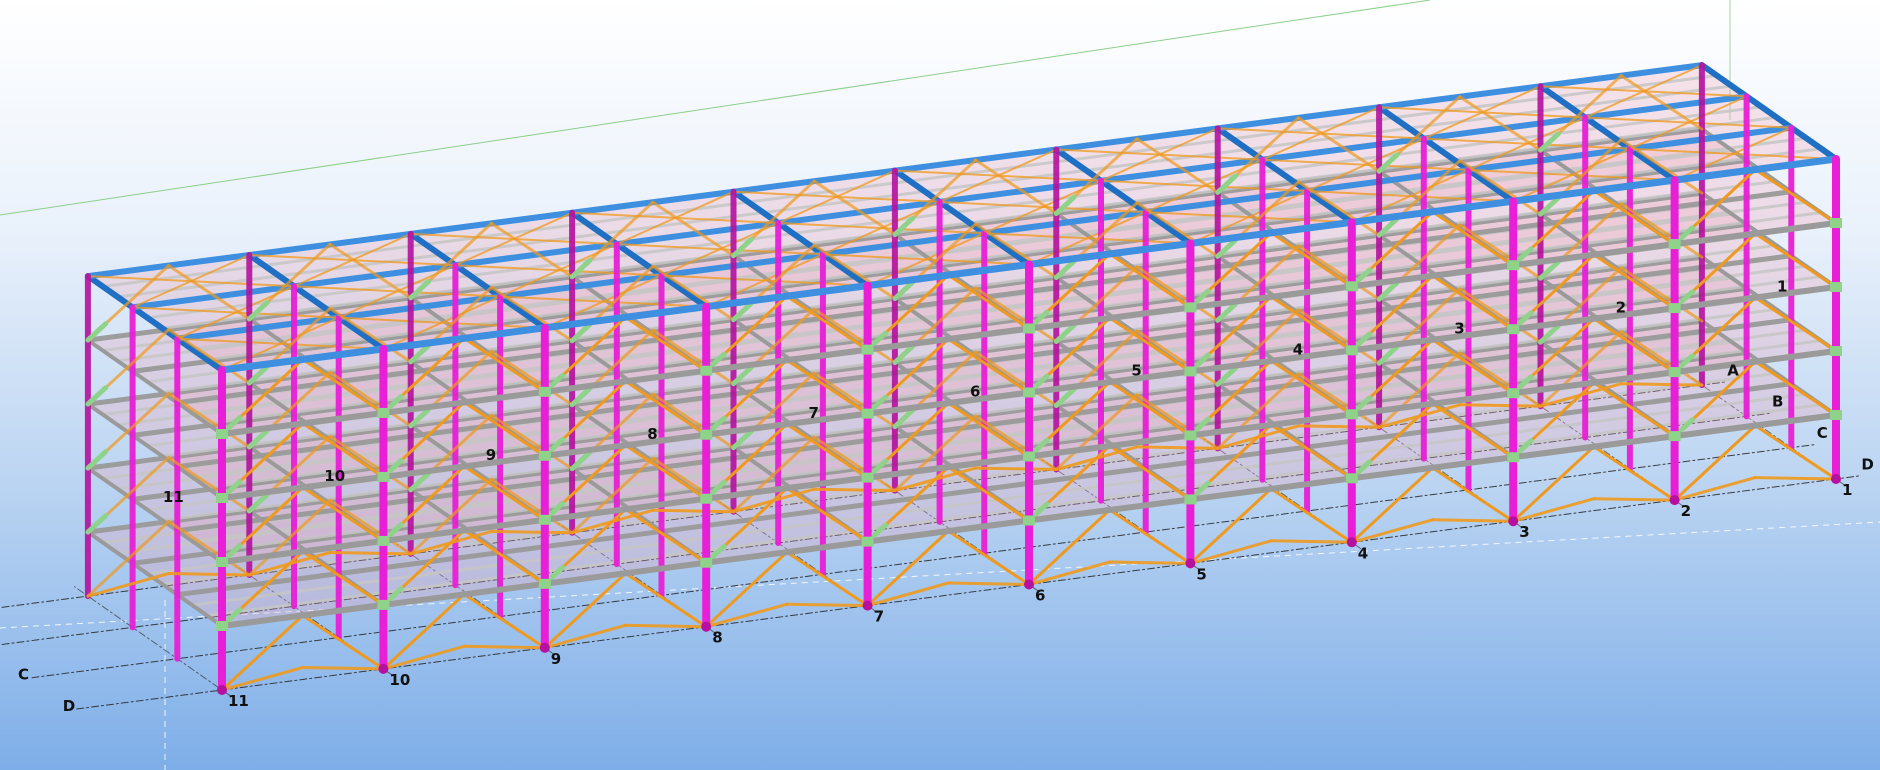 The height and width of the screenshot is (770, 1880). I want to click on grid-label-9-inside: 9, so click(491, 455).